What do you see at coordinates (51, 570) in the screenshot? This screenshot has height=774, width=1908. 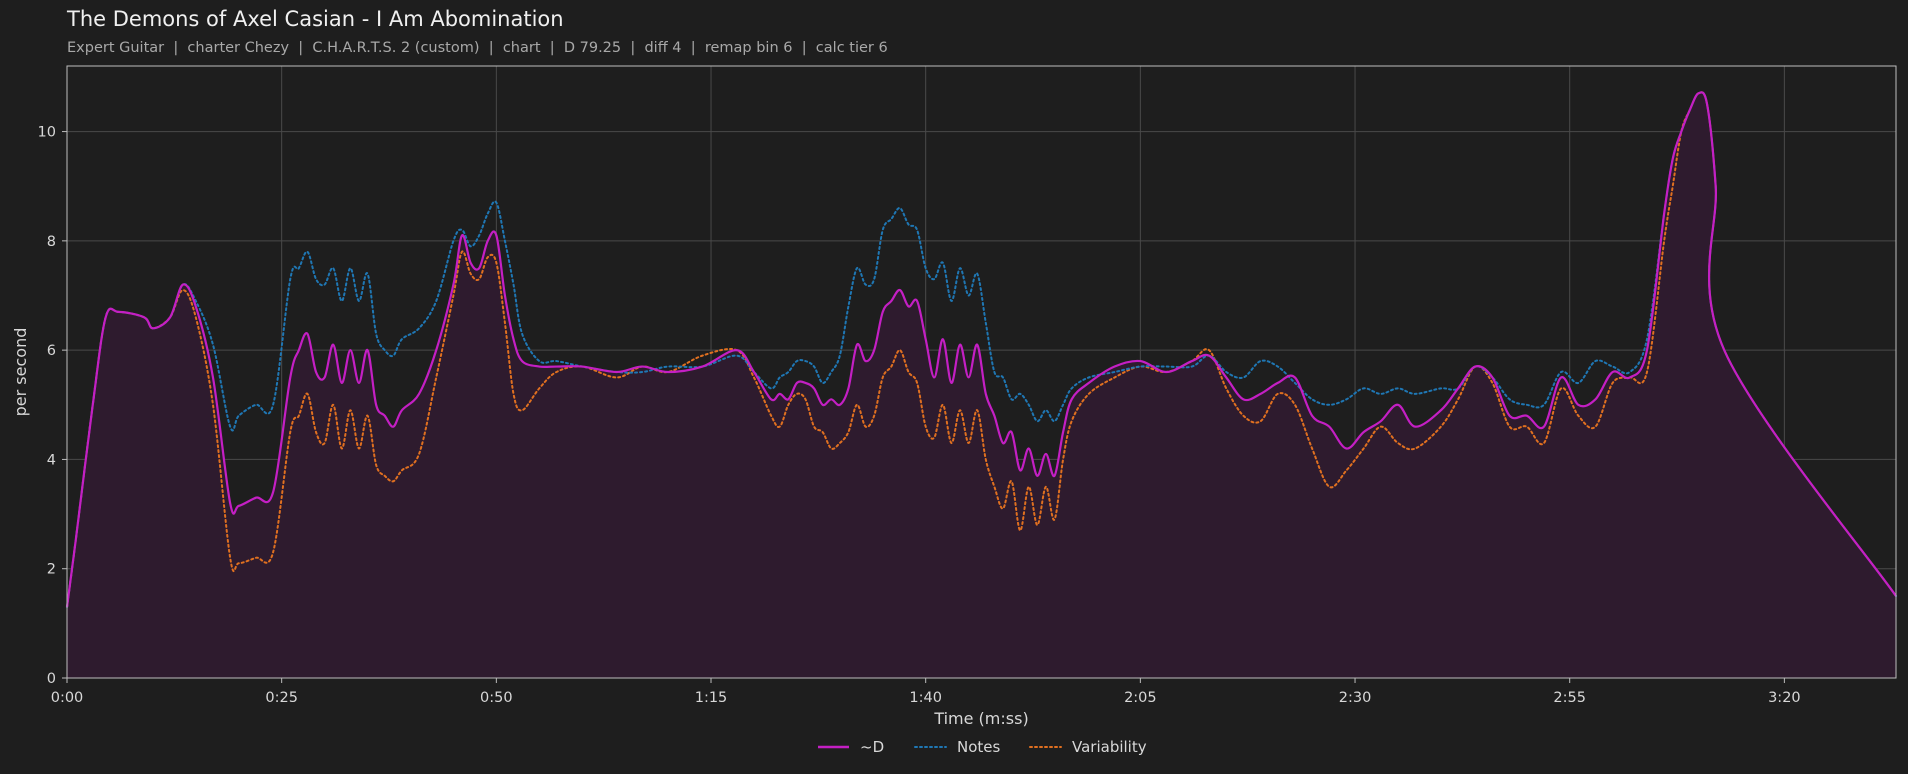 I see `y-tick-label: 2` at bounding box center [51, 570].